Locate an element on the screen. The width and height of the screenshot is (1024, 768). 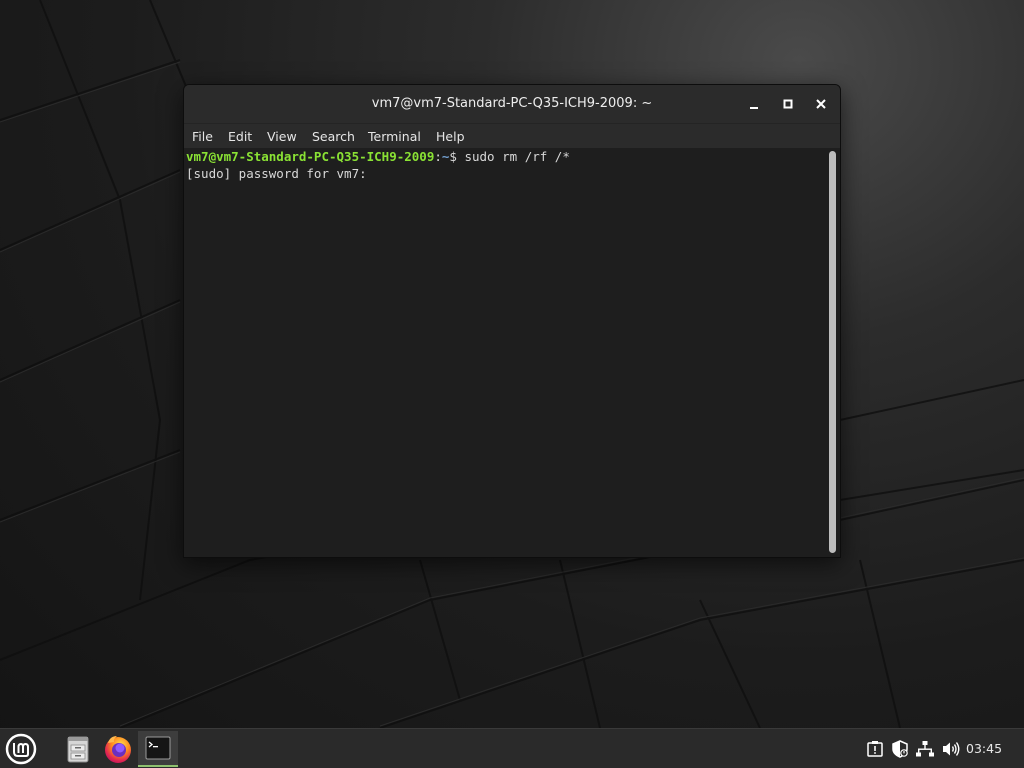
terminal-taskbar-button is located at coordinates (158, 749).